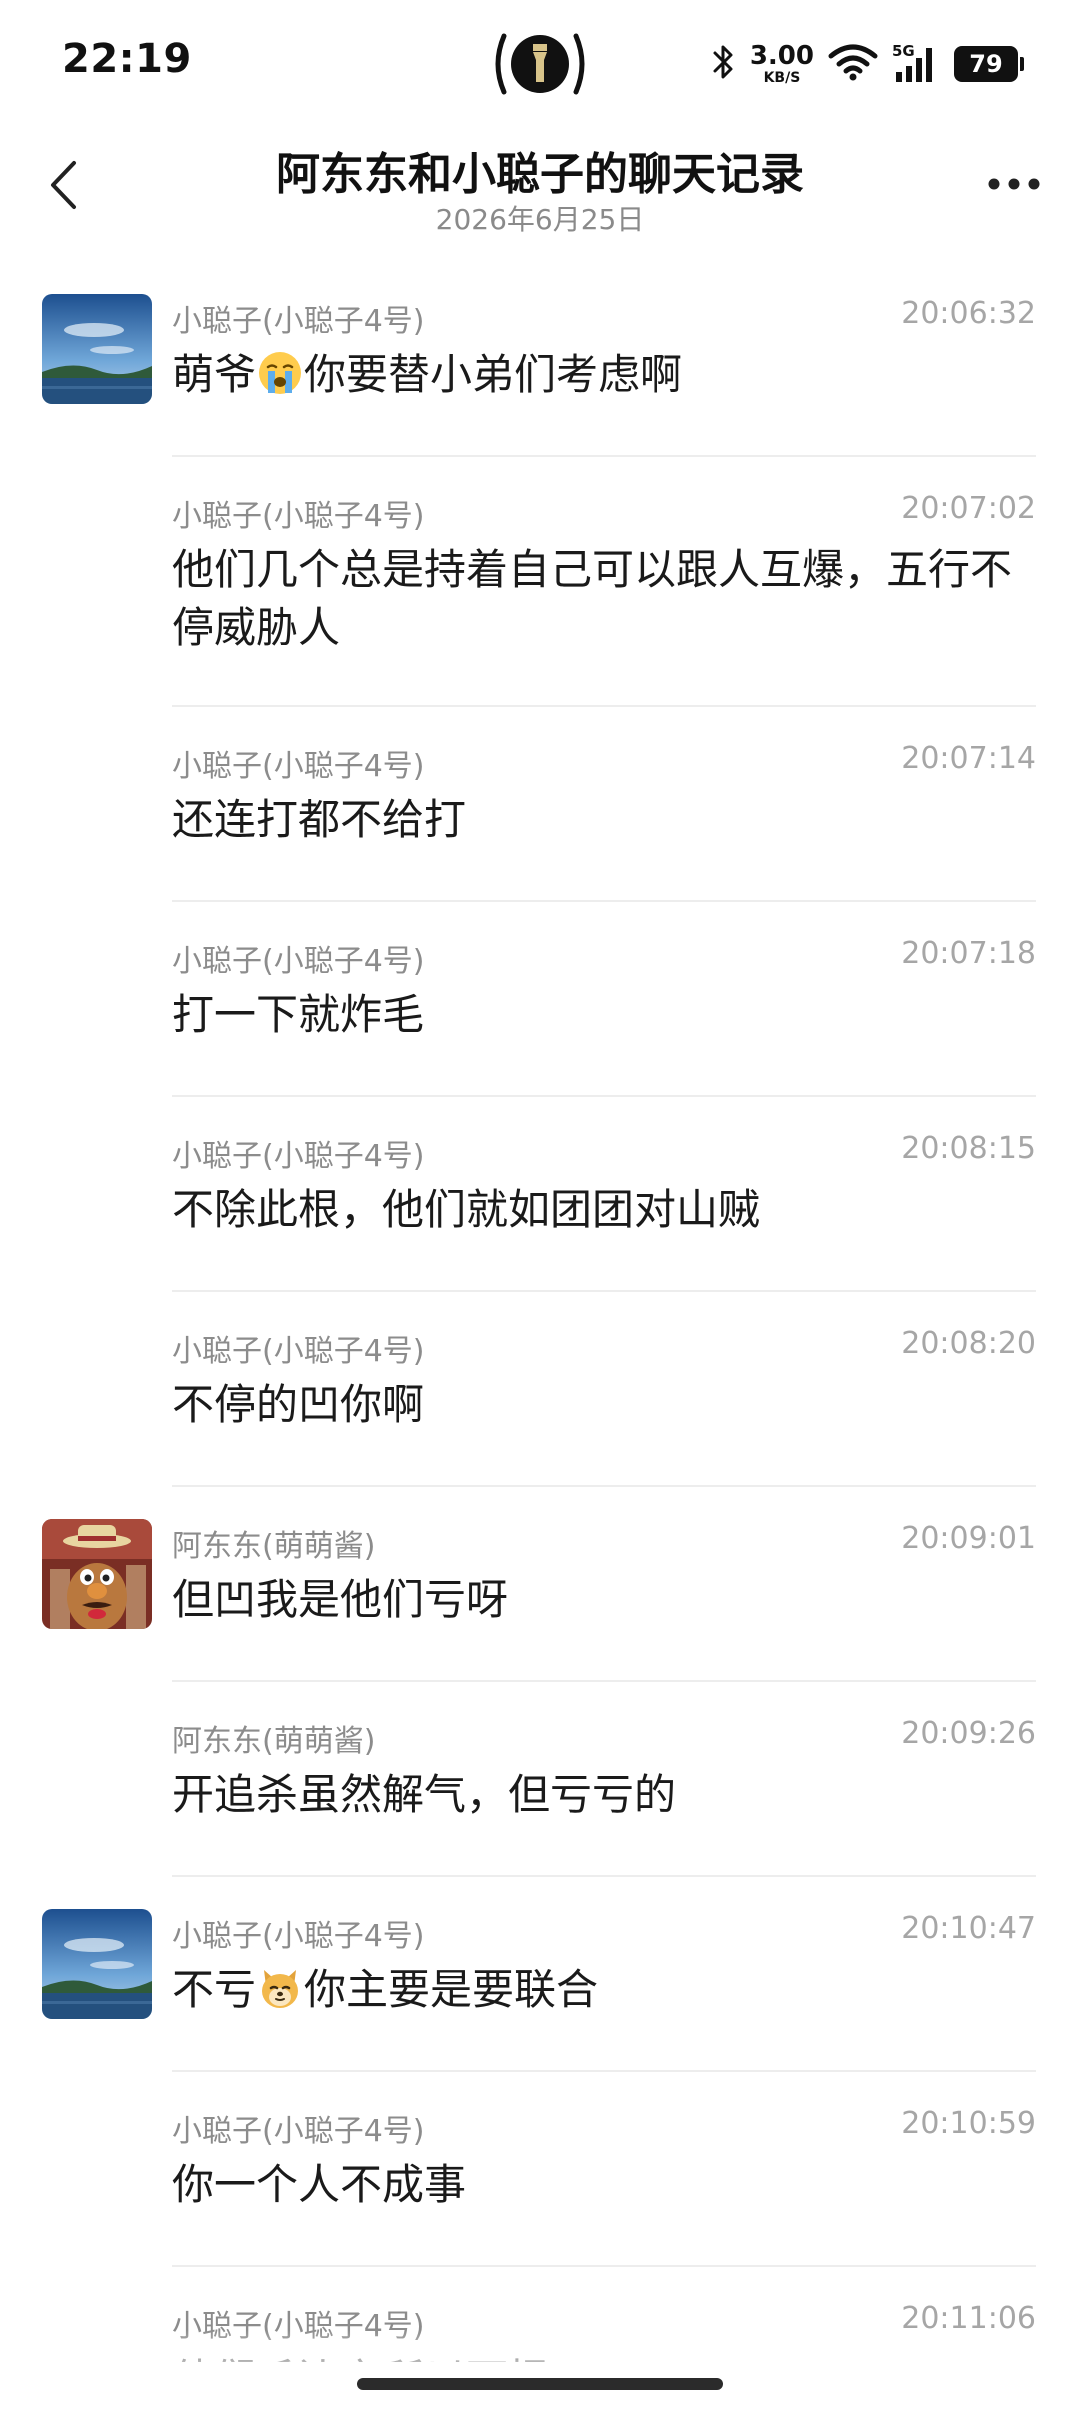 The width and height of the screenshot is (1080, 2414). I want to click on more-button, so click(1014, 184).